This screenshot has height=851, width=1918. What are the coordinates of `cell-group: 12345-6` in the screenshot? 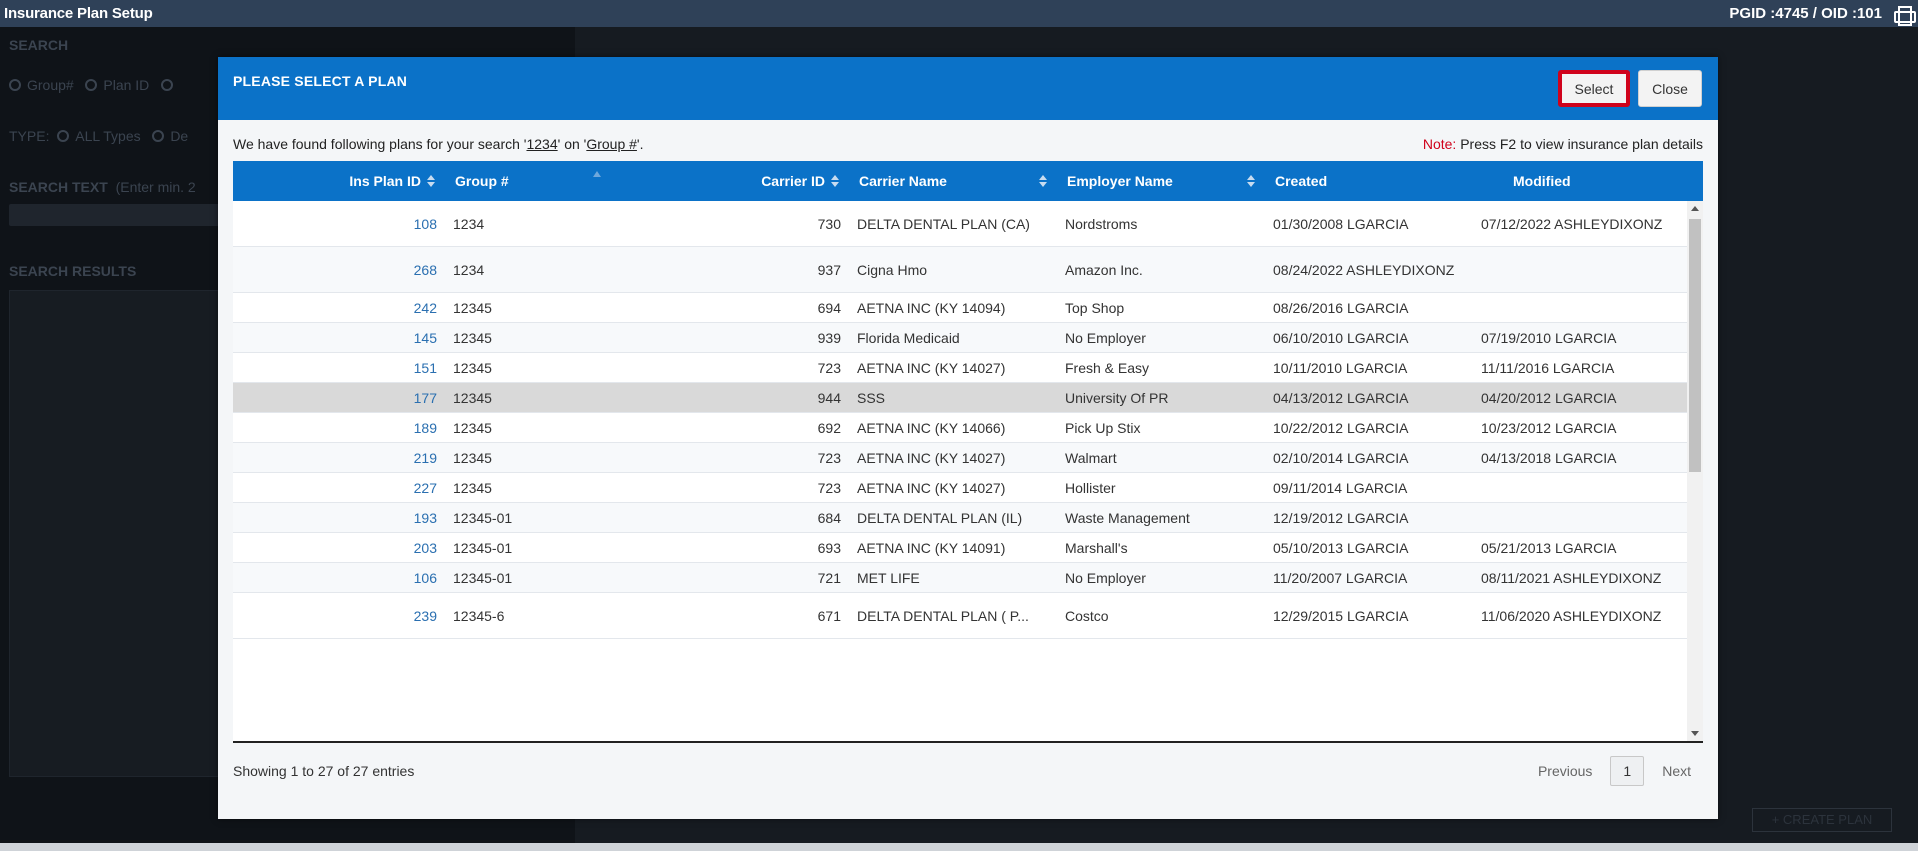 It's located at (479, 615).